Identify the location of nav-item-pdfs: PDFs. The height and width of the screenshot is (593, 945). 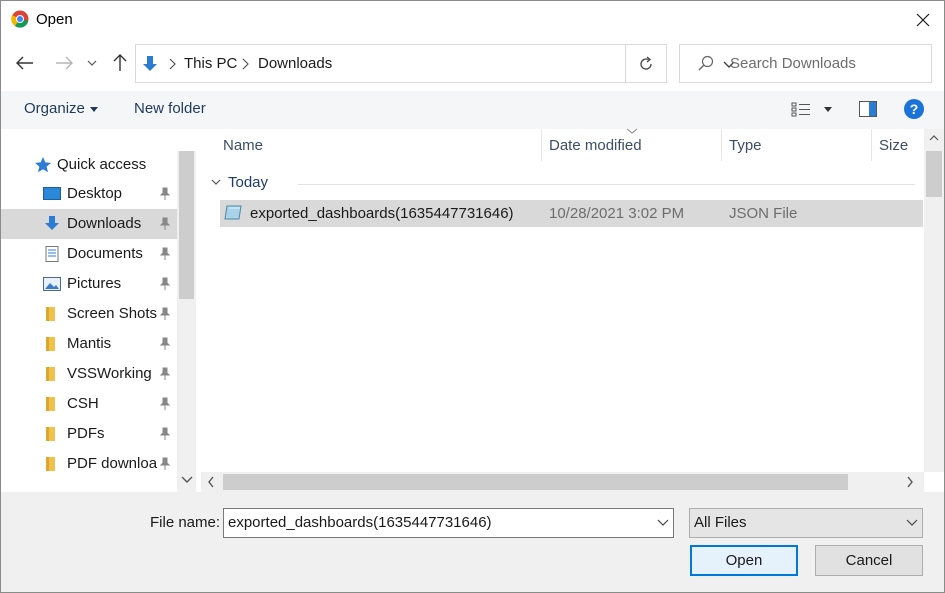
(89, 434).